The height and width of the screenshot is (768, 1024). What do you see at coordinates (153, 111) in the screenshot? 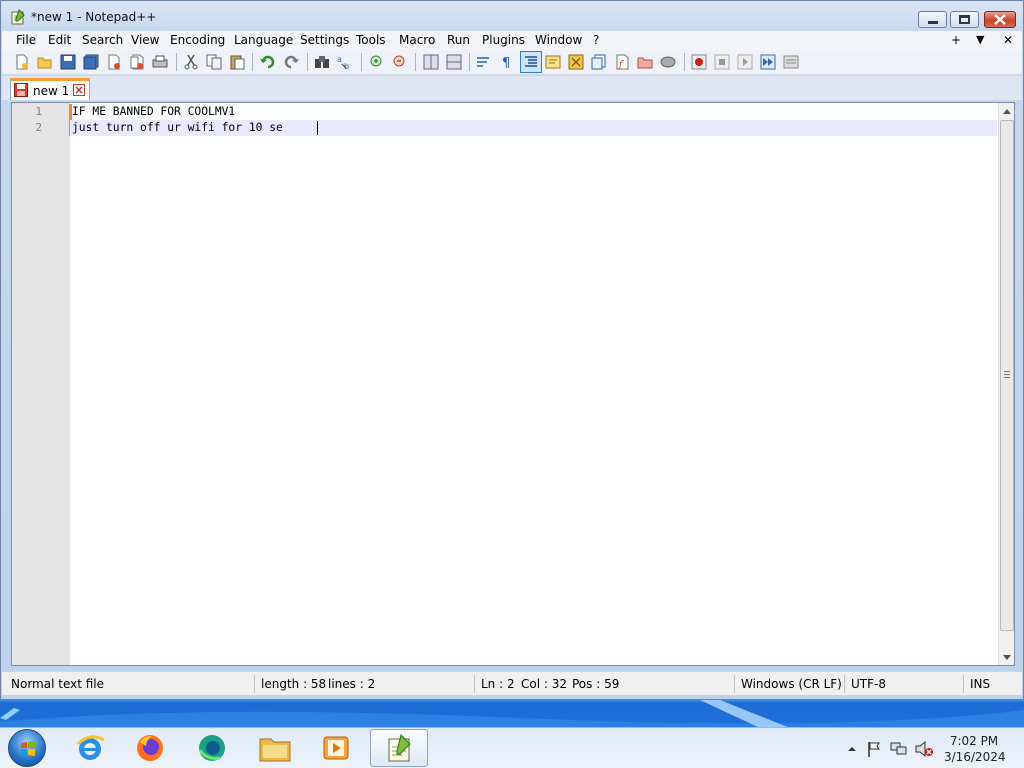
I see `code-line: IF ME BANNED FOR COOLMV1` at bounding box center [153, 111].